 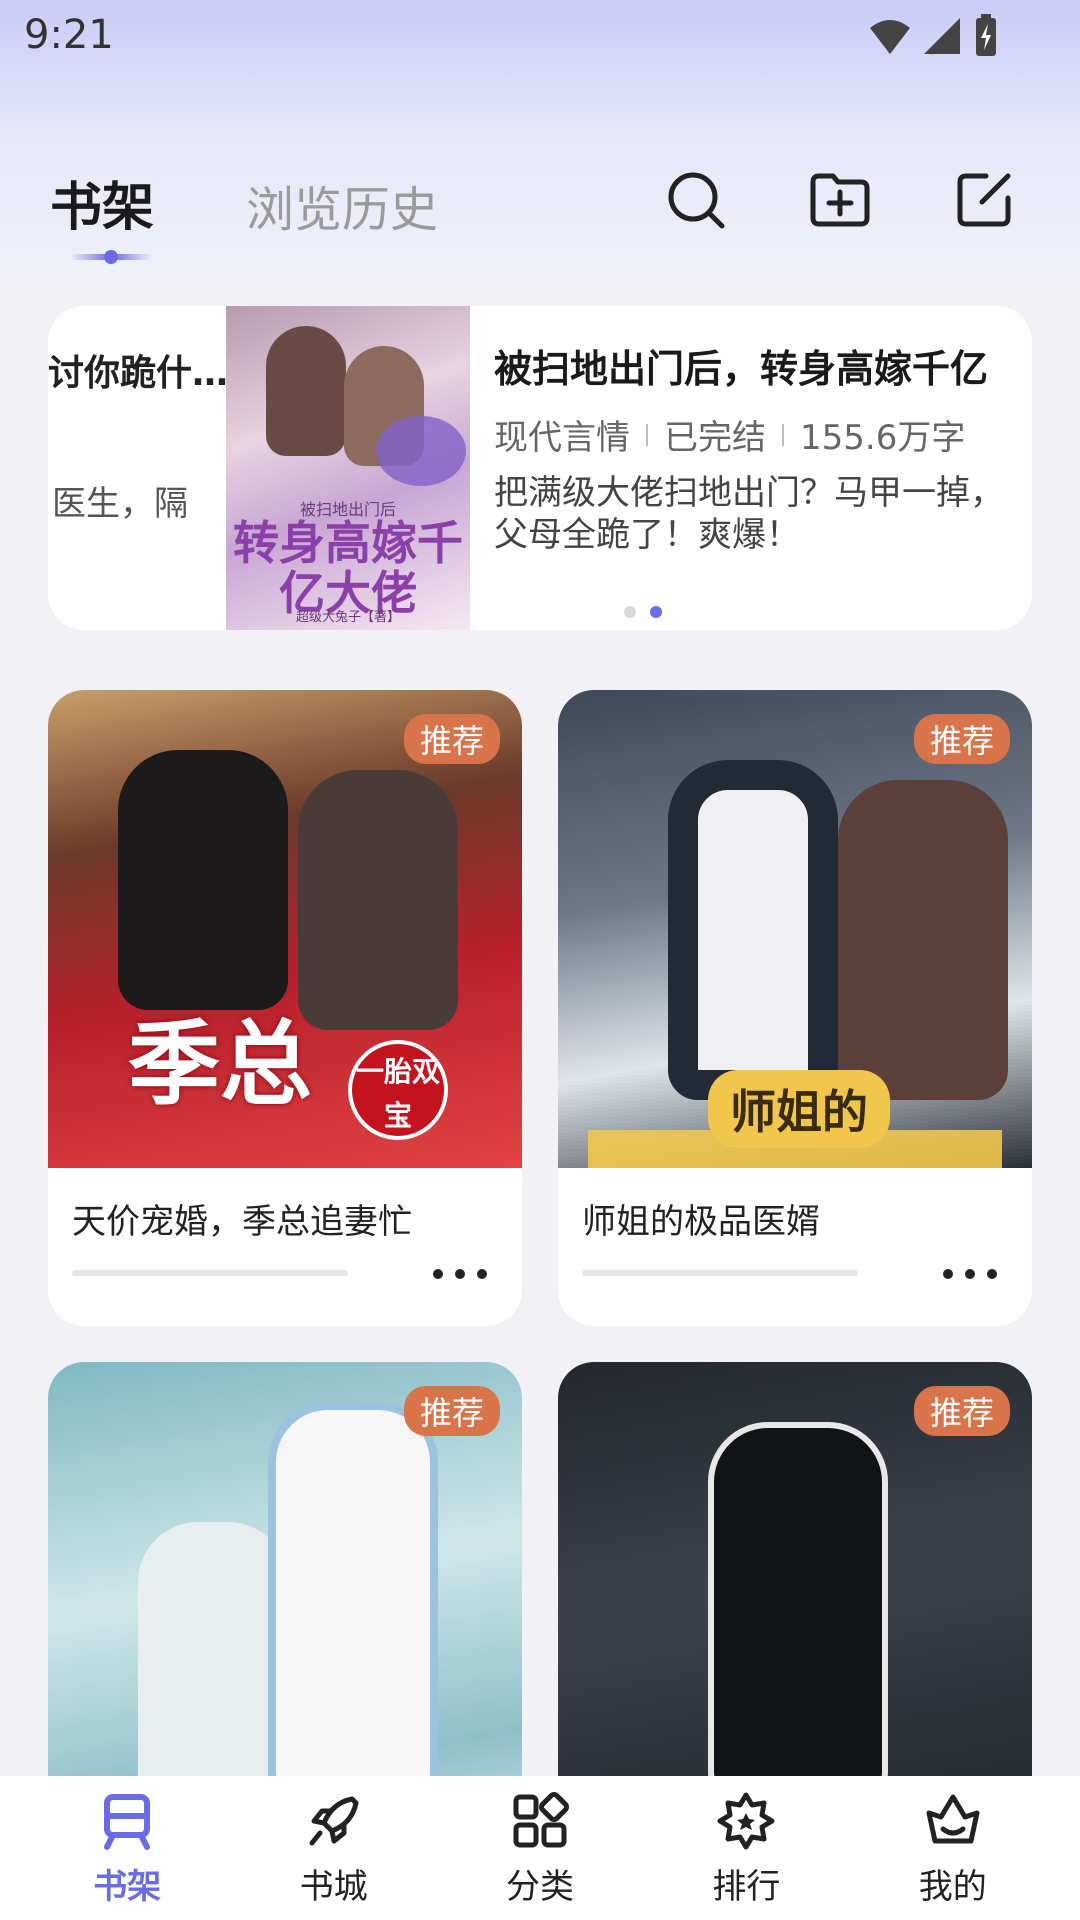 What do you see at coordinates (111, 257) in the screenshot?
I see `tab-indicator` at bounding box center [111, 257].